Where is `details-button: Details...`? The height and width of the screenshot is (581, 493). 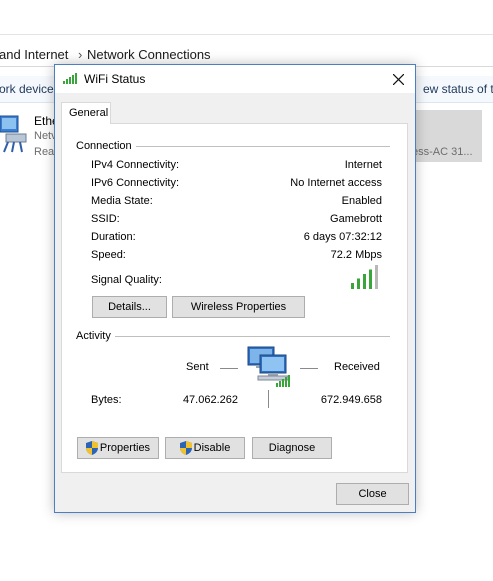
details-button: Details... is located at coordinates (129, 307).